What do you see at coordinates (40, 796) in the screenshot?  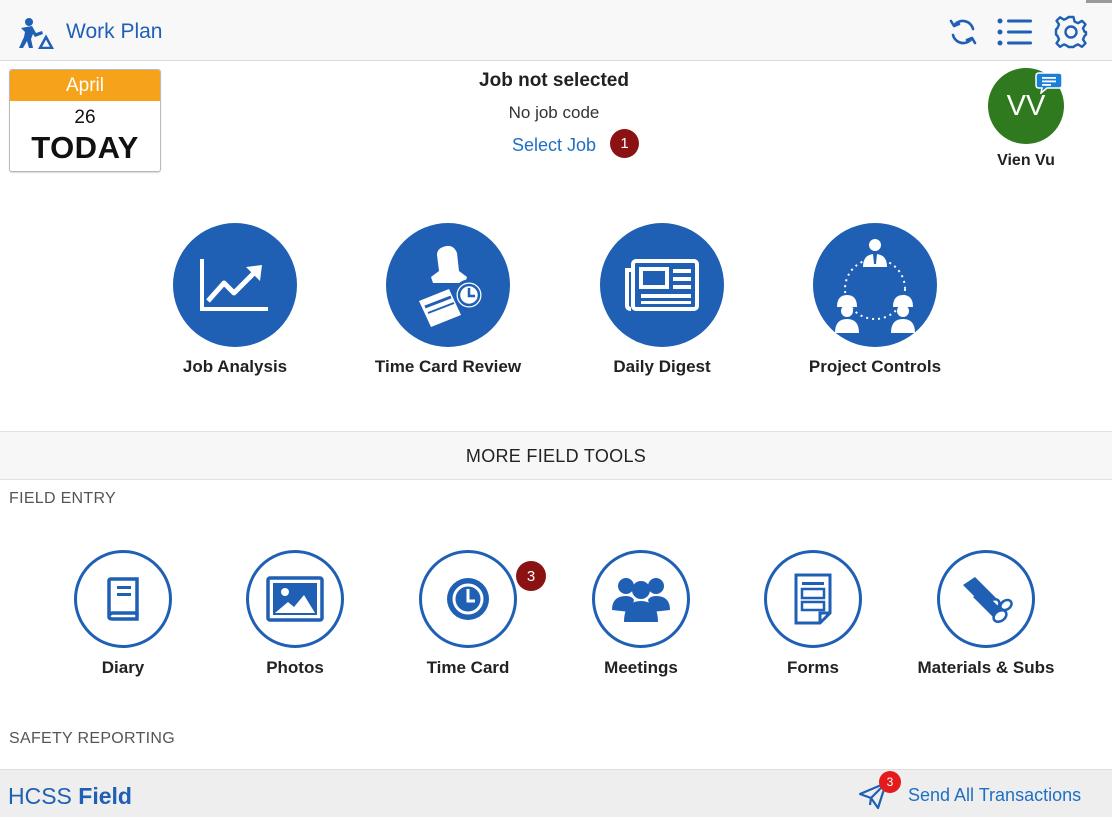 I see `brand-hcss: HCSS` at bounding box center [40, 796].